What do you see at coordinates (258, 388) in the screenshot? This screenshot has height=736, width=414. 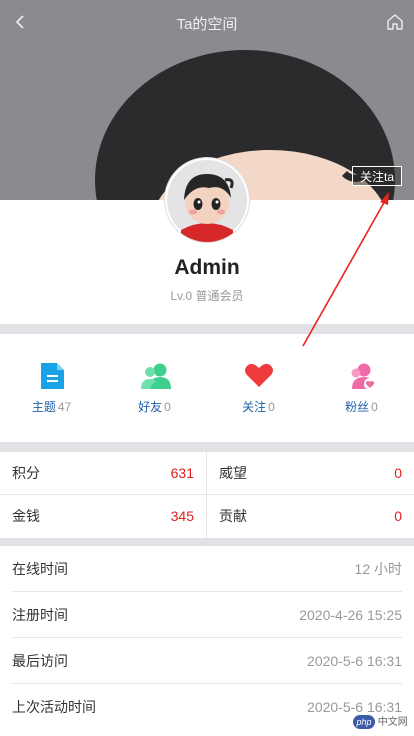 I see `stat-following: 关注 0` at bounding box center [258, 388].